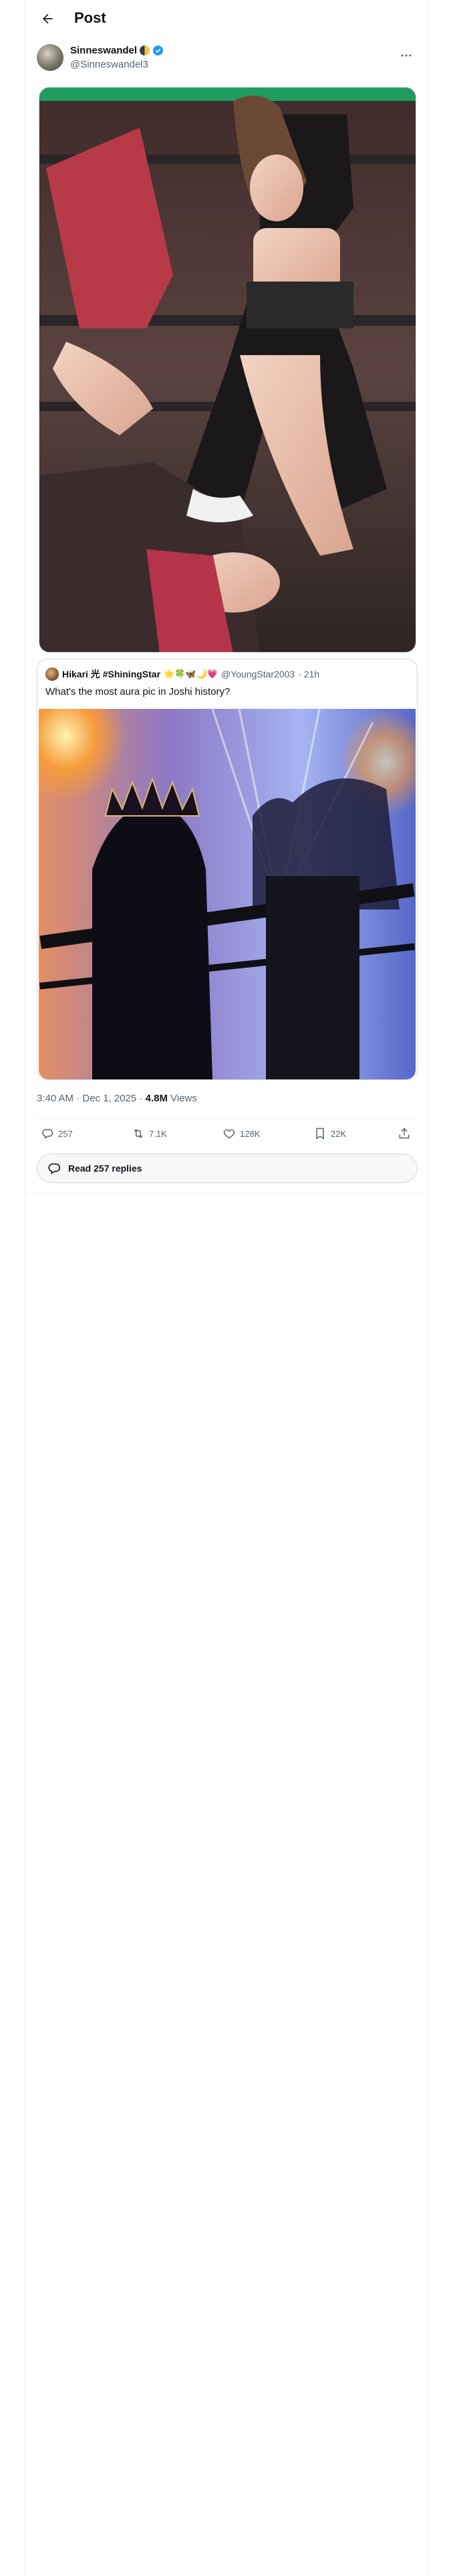  I want to click on repost-button: 7.1K, so click(149, 1133).